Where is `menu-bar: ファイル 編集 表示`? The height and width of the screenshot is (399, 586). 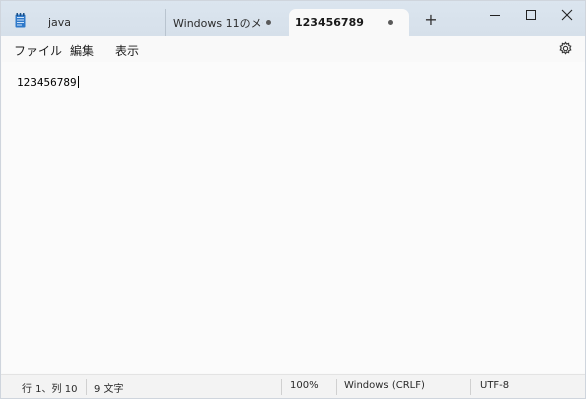 menu-bar: ファイル 編集 表示 is located at coordinates (293, 49).